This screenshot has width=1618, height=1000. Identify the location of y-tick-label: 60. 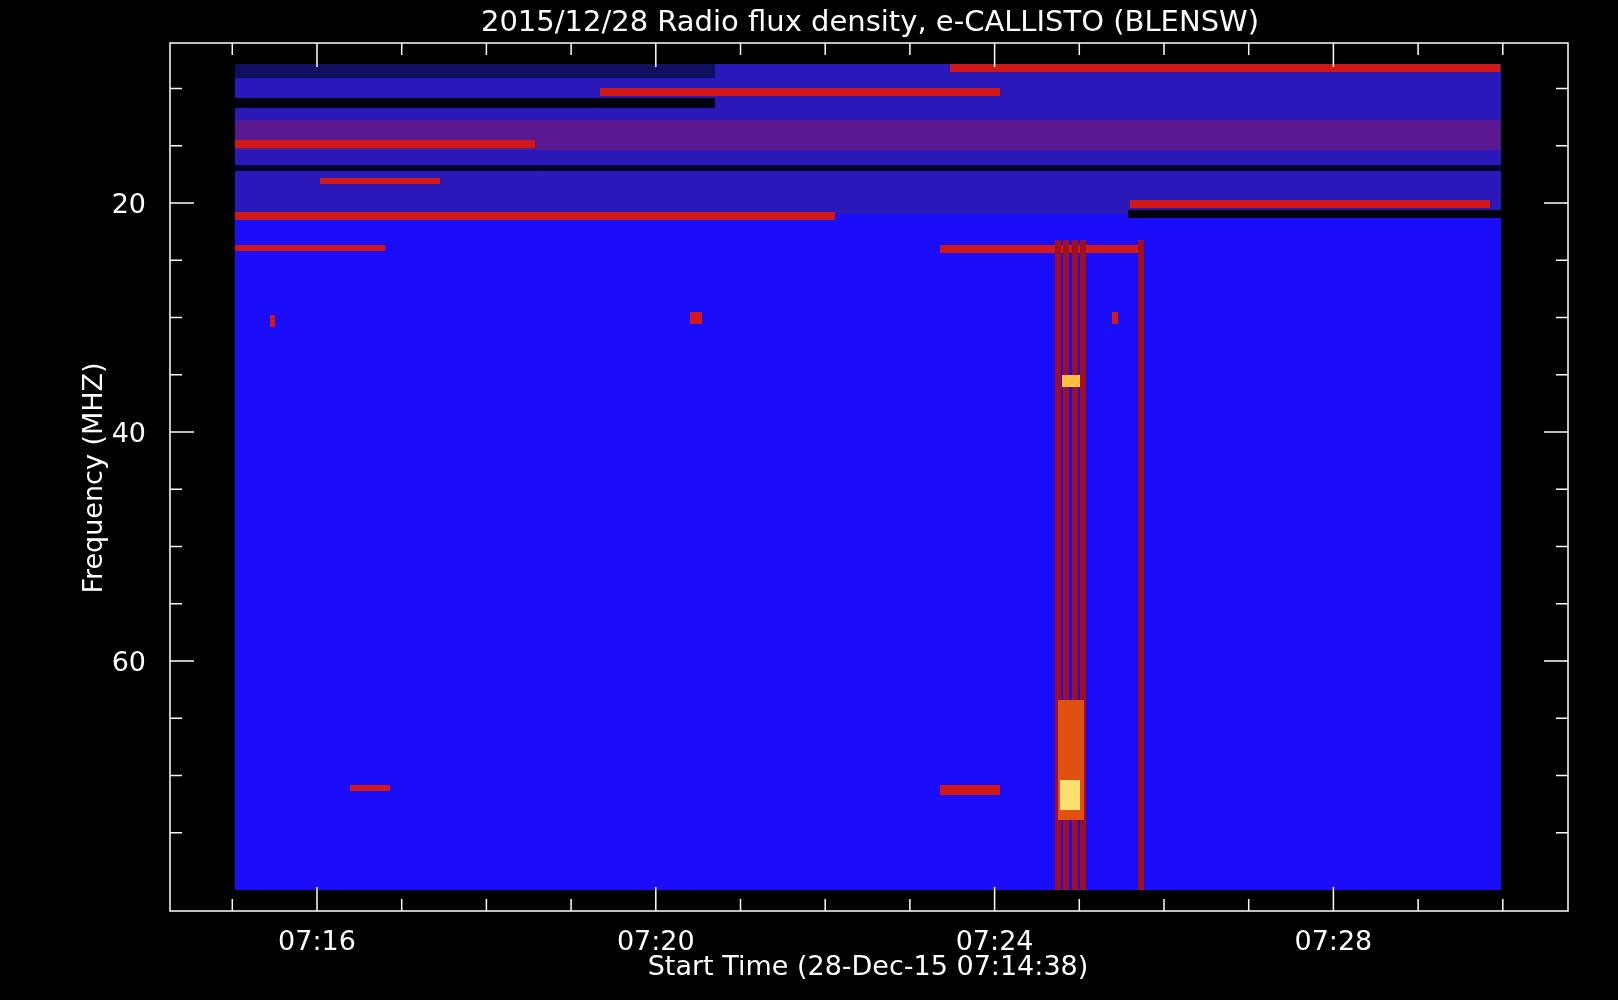
(128, 661).